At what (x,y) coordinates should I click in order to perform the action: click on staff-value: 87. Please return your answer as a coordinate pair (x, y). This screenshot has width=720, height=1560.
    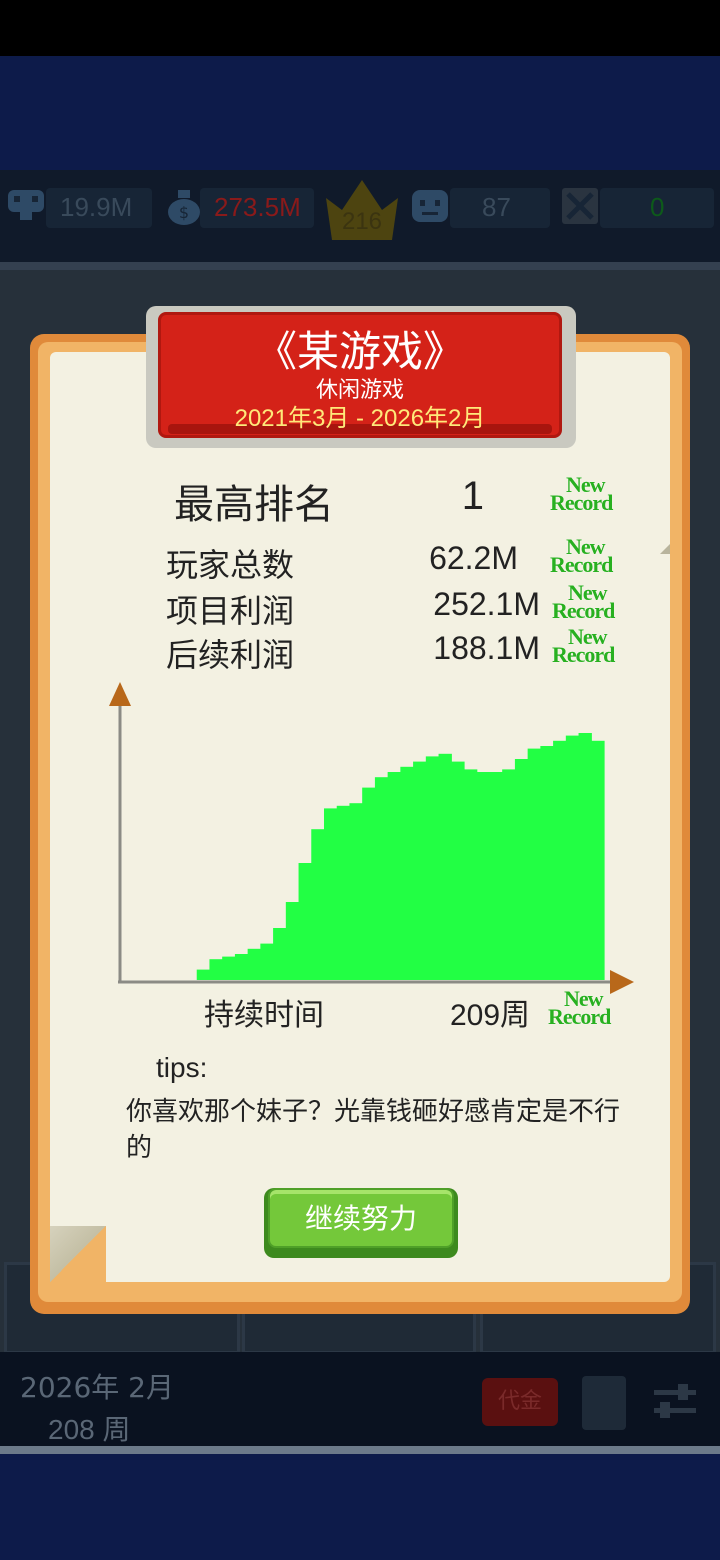
    Looking at the image, I should click on (496, 207).